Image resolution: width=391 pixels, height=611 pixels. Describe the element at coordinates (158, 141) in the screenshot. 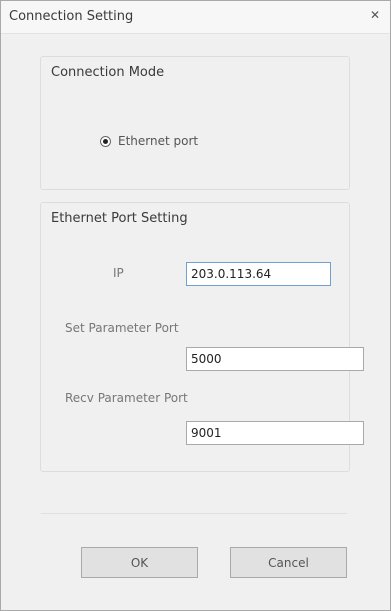

I see `ethernet-port-radio-label: Ethernet port` at that location.